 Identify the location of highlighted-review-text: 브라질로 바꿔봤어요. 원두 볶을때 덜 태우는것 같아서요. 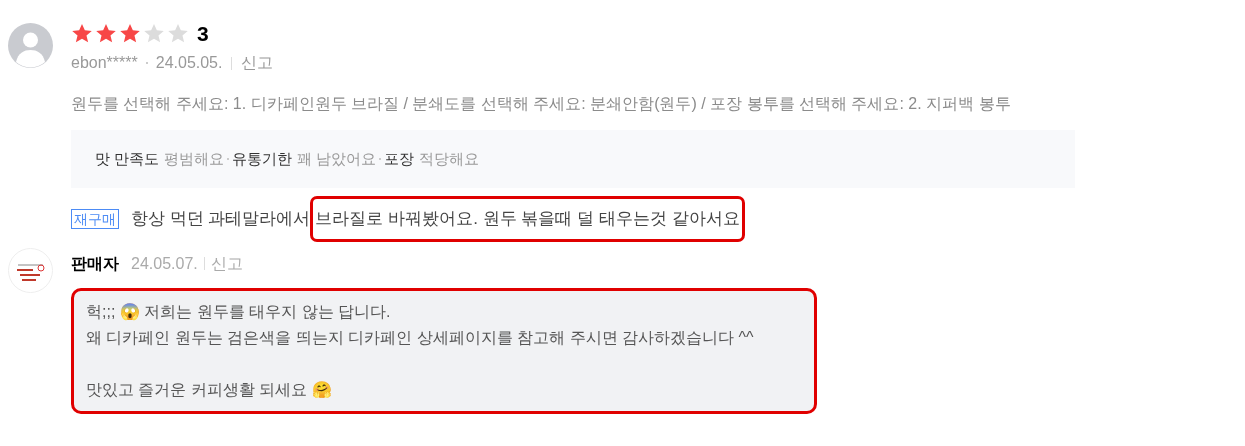
(527, 219).